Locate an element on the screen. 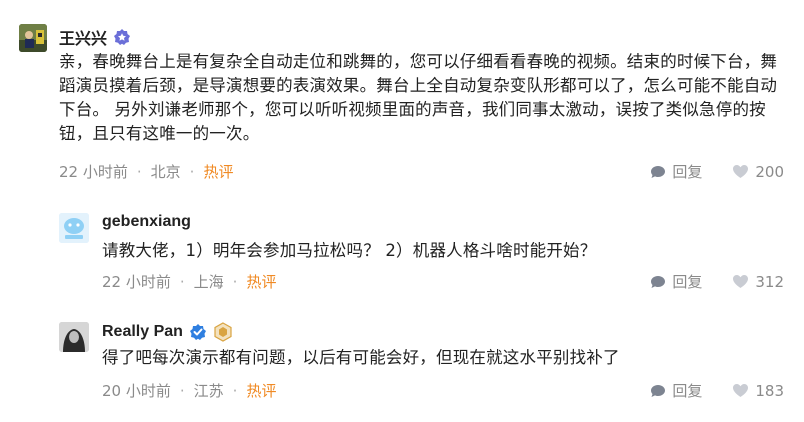  comment-text: 请教大佬，1）明年会参加马拉松吗？ 2）机器人格斗啥时能开始？ is located at coordinates (349, 250).